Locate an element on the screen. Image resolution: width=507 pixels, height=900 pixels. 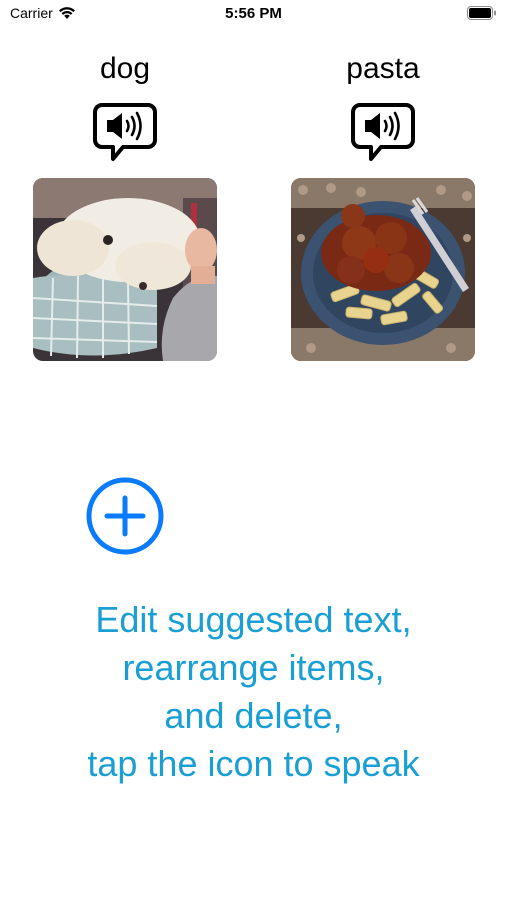
card-label-pasta: pasta is located at coordinates (383, 69).